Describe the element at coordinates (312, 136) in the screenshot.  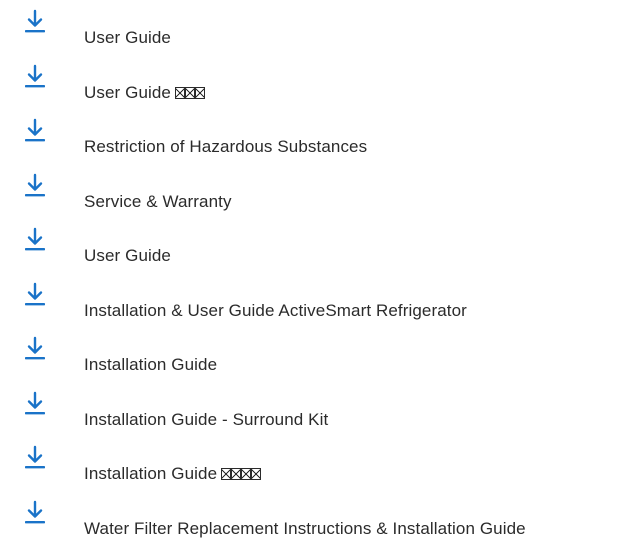
I see `document-item-rohs: Restriction of Hazardous Substances` at that location.